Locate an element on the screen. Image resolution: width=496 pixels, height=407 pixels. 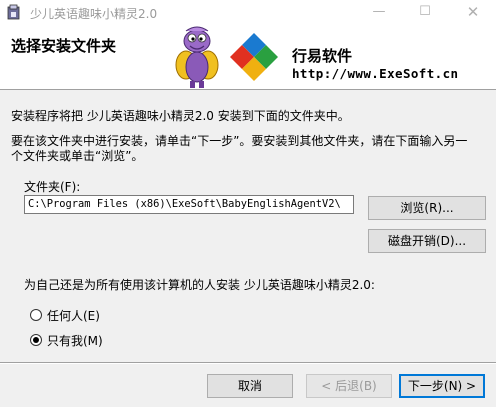
exesoft-logo-icon is located at coordinates (254, 57).